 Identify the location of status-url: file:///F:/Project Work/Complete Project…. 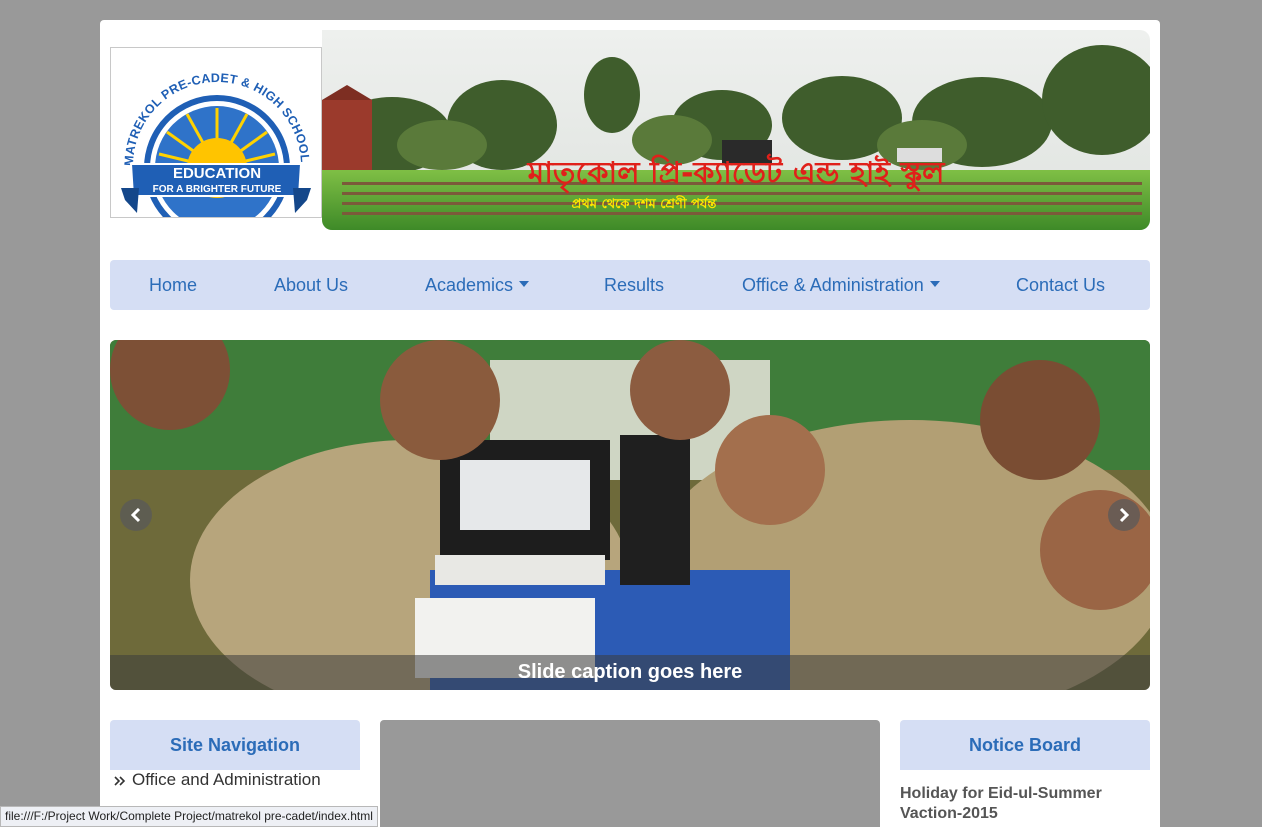
(189, 816).